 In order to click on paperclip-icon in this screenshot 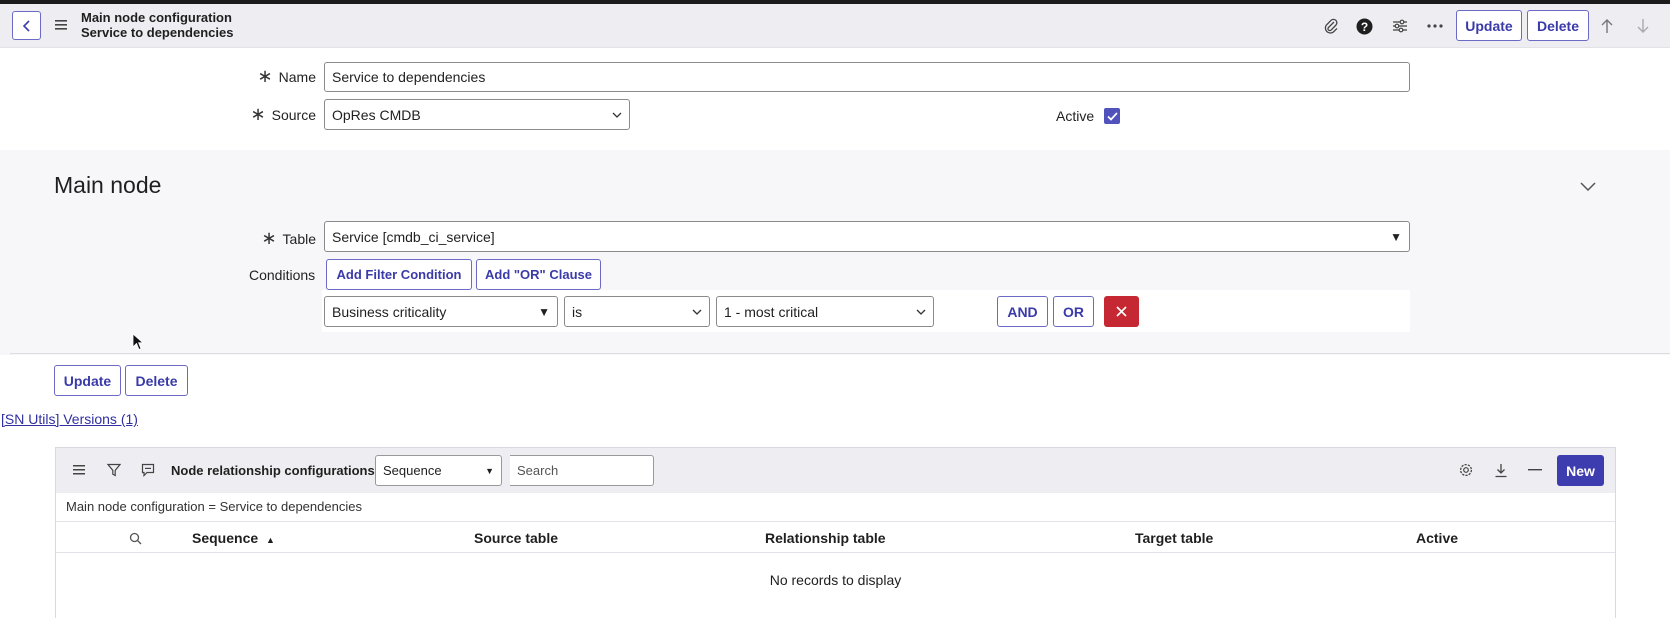, I will do `click(1331, 26)`.